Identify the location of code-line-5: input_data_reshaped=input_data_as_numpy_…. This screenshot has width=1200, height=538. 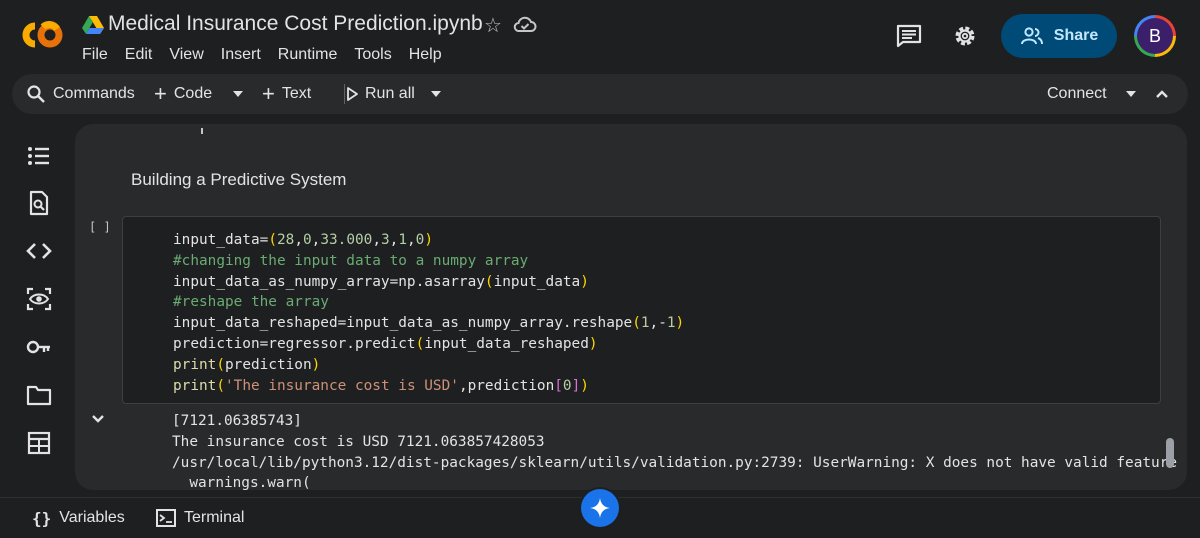
(429, 323).